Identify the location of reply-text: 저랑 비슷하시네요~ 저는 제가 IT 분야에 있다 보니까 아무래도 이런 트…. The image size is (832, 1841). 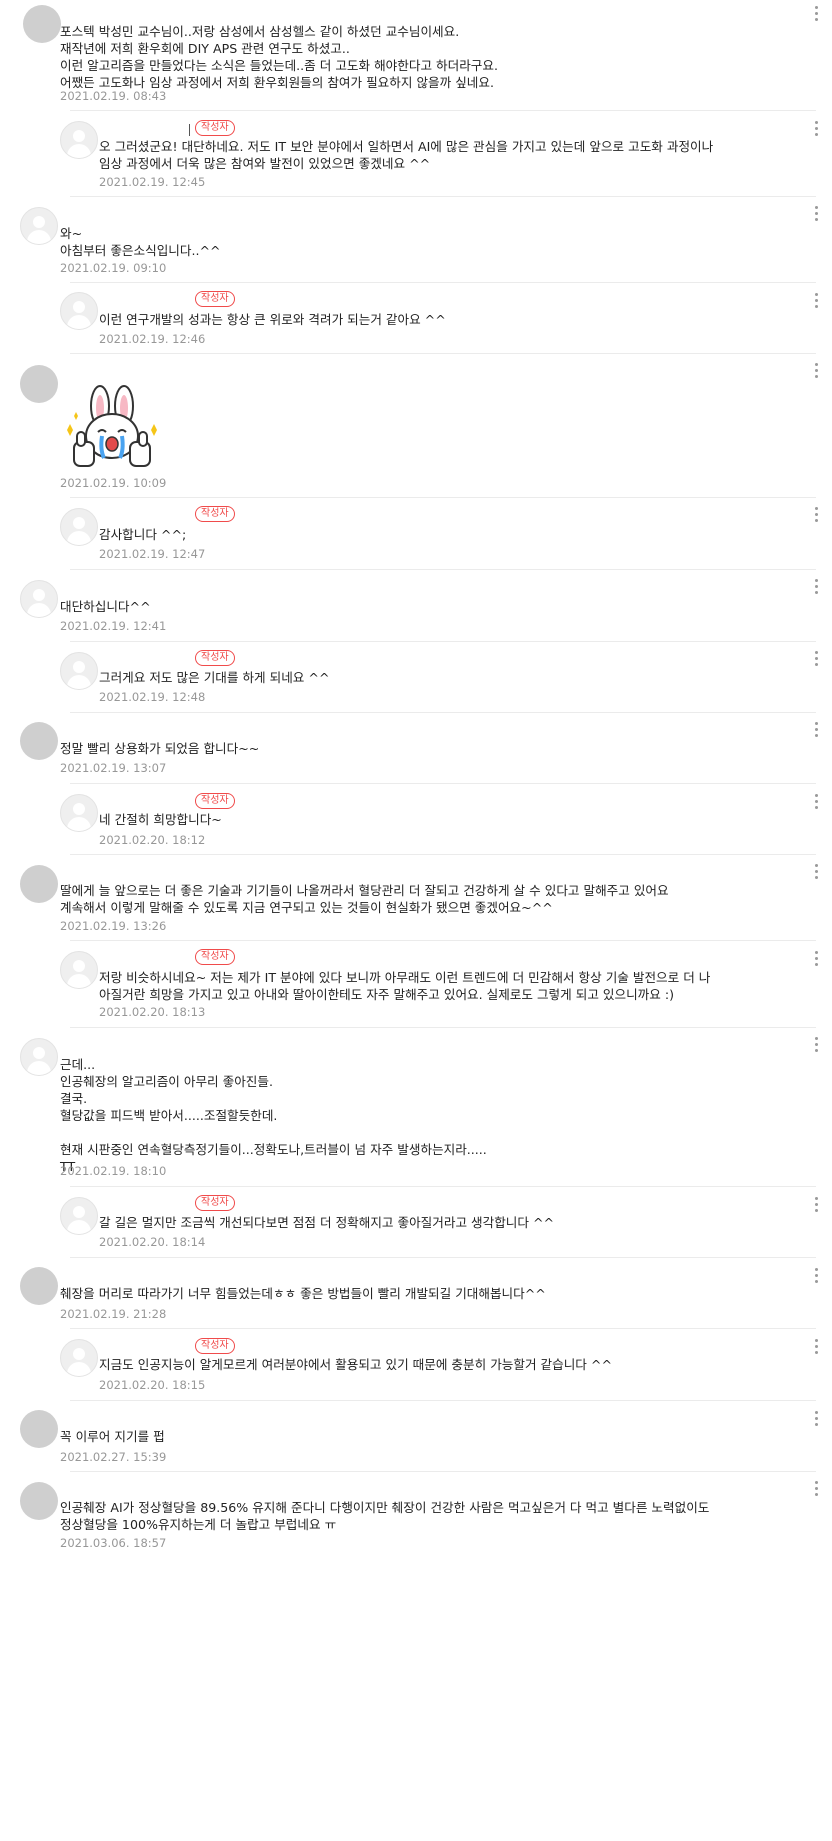
(405, 986).